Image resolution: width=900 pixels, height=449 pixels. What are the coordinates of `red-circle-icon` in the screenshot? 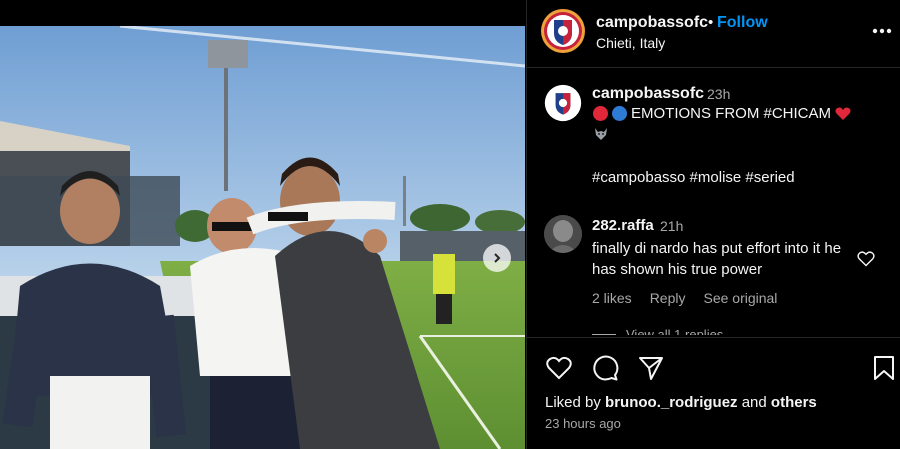 It's located at (600, 113).